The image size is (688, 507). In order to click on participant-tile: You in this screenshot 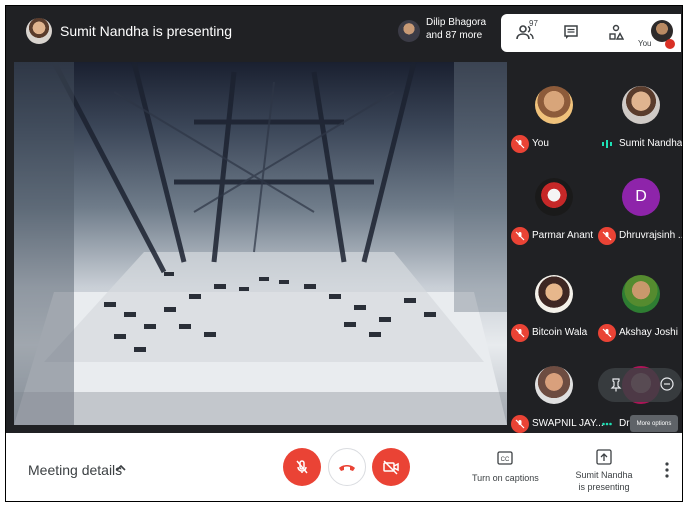, I will do `click(556, 124)`.